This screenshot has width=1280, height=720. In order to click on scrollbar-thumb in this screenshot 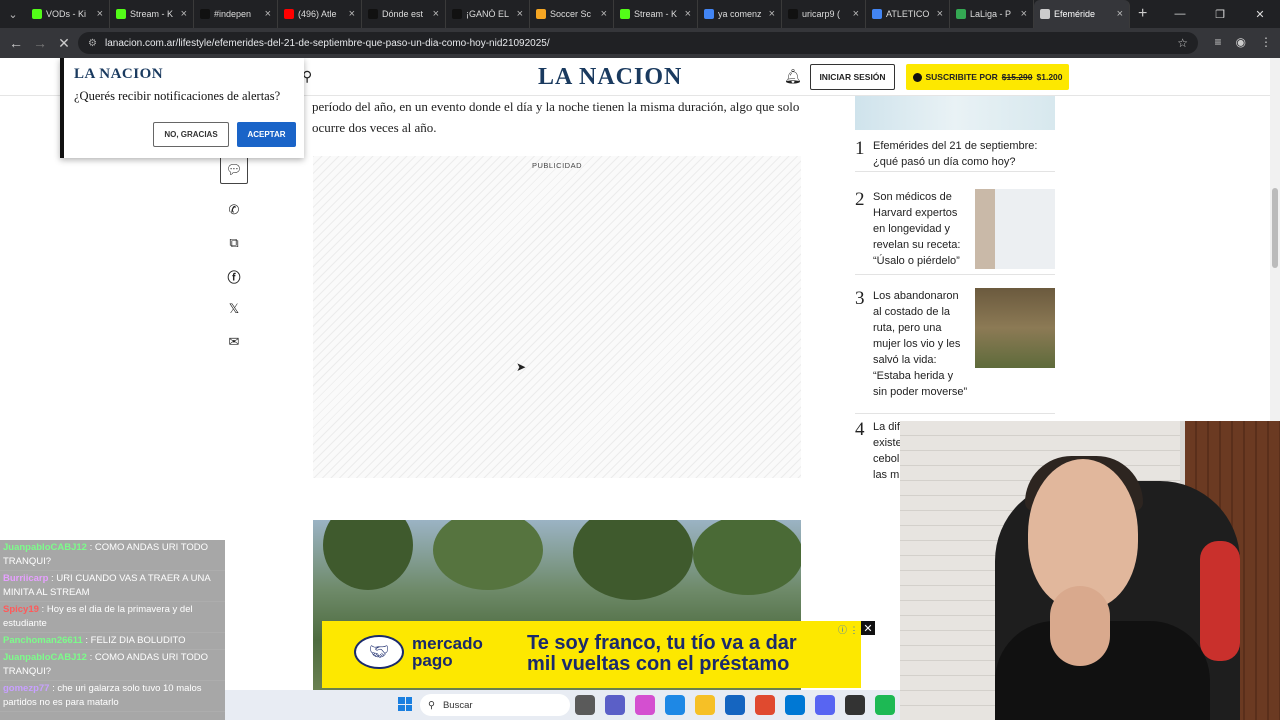, I will do `click(1275, 228)`.